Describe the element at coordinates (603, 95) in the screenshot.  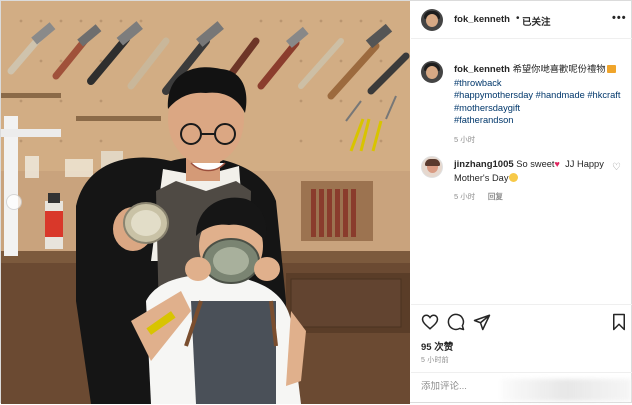
I see `hashtag-link: #hkcraft` at that location.